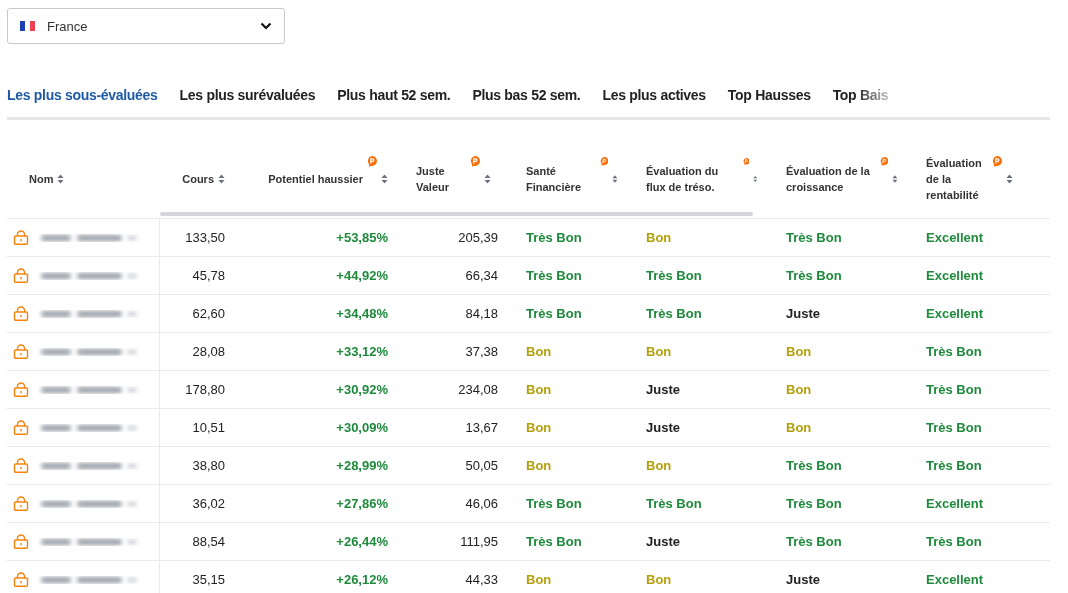  Describe the element at coordinates (769, 102) in the screenshot. I see `tab: Top Hausses` at that location.